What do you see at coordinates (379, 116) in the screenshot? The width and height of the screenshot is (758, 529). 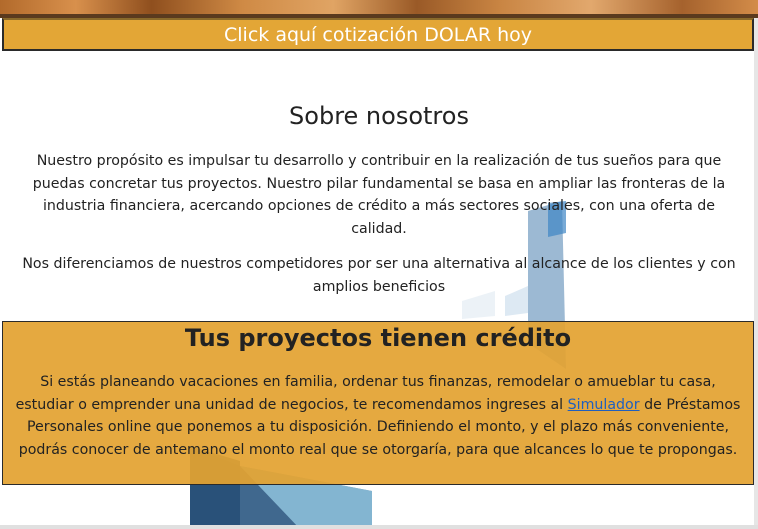 I see `about-title: Sobre nosotros` at bounding box center [379, 116].